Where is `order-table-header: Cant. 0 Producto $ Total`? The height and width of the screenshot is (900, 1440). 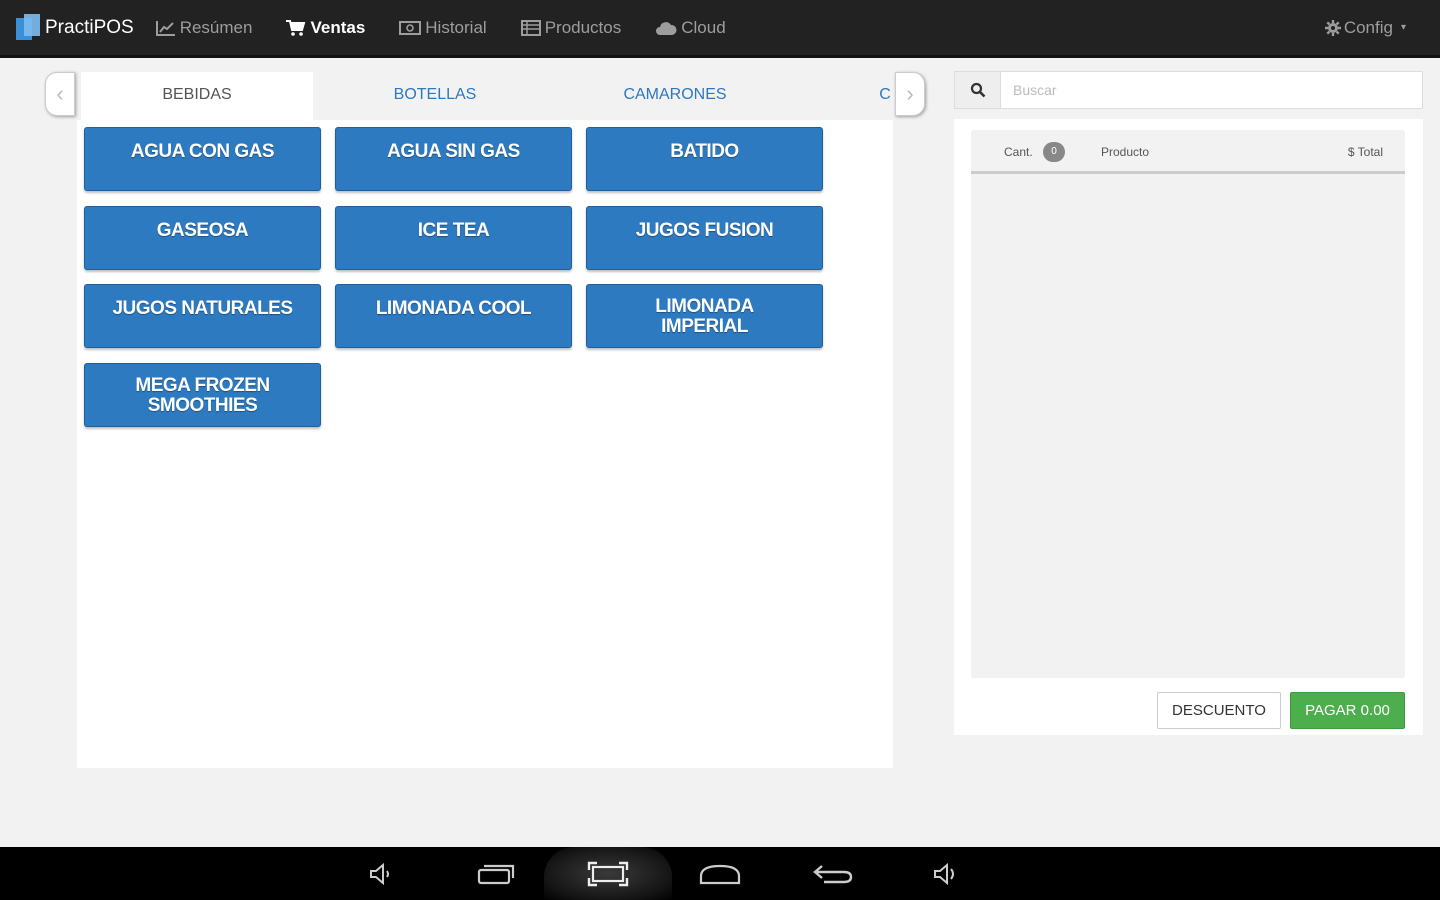 order-table-header: Cant. 0 Producto $ Total is located at coordinates (1188, 152).